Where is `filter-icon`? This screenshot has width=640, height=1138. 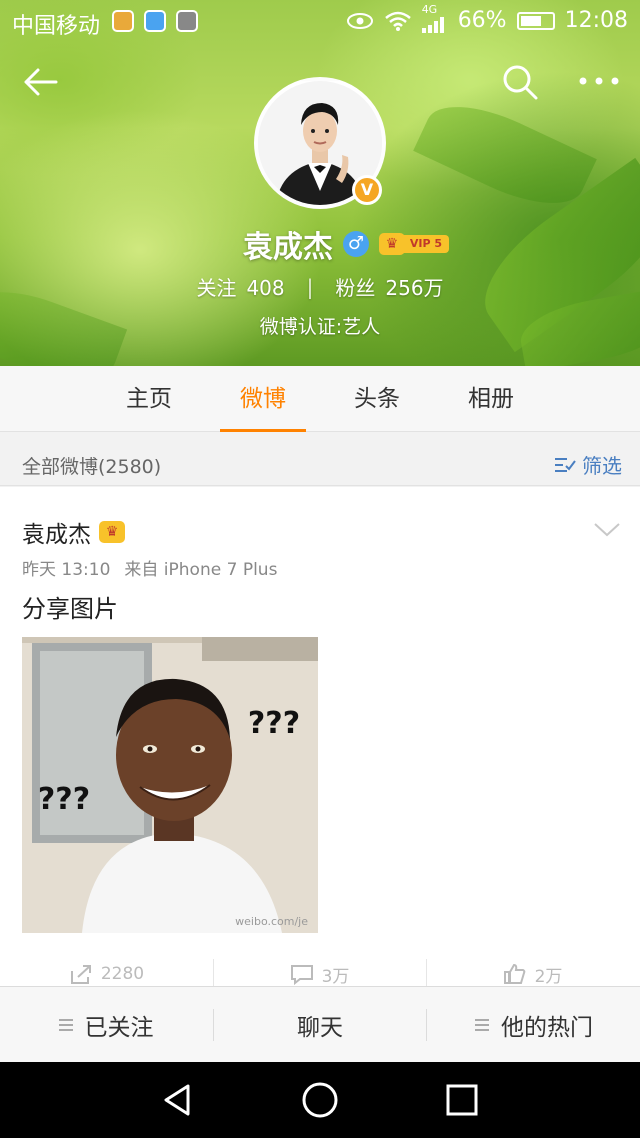
filter-icon is located at coordinates (565, 464).